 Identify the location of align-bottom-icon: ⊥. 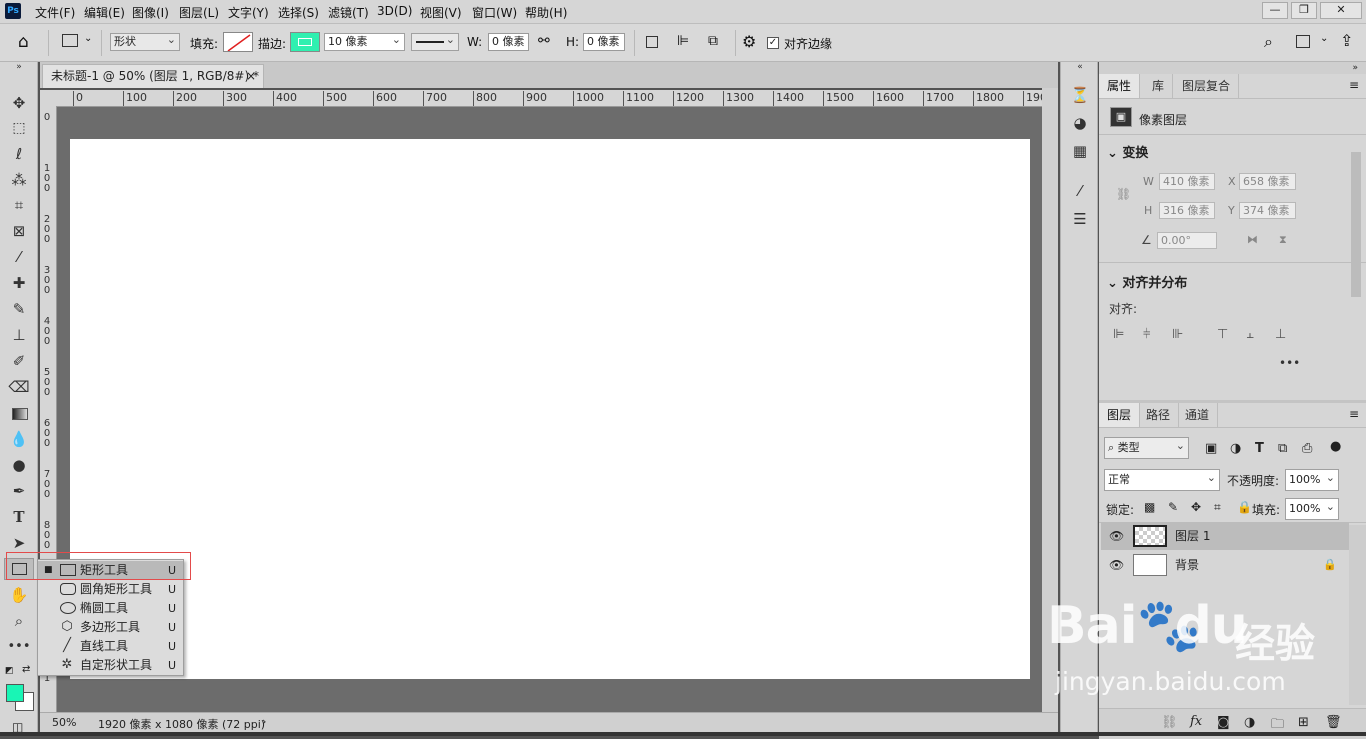
(1280, 334).